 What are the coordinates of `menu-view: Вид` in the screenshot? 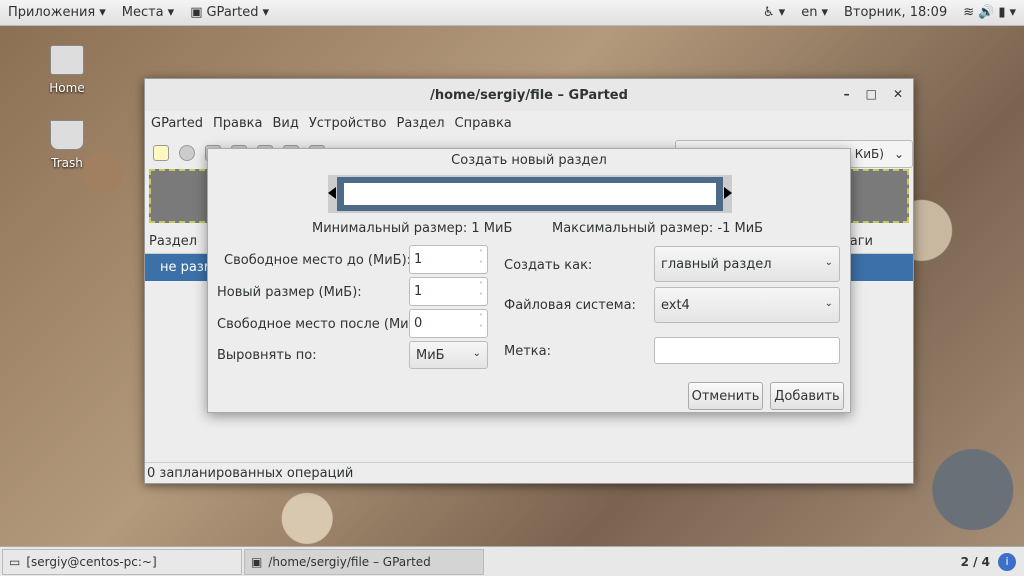 It's located at (285, 123).